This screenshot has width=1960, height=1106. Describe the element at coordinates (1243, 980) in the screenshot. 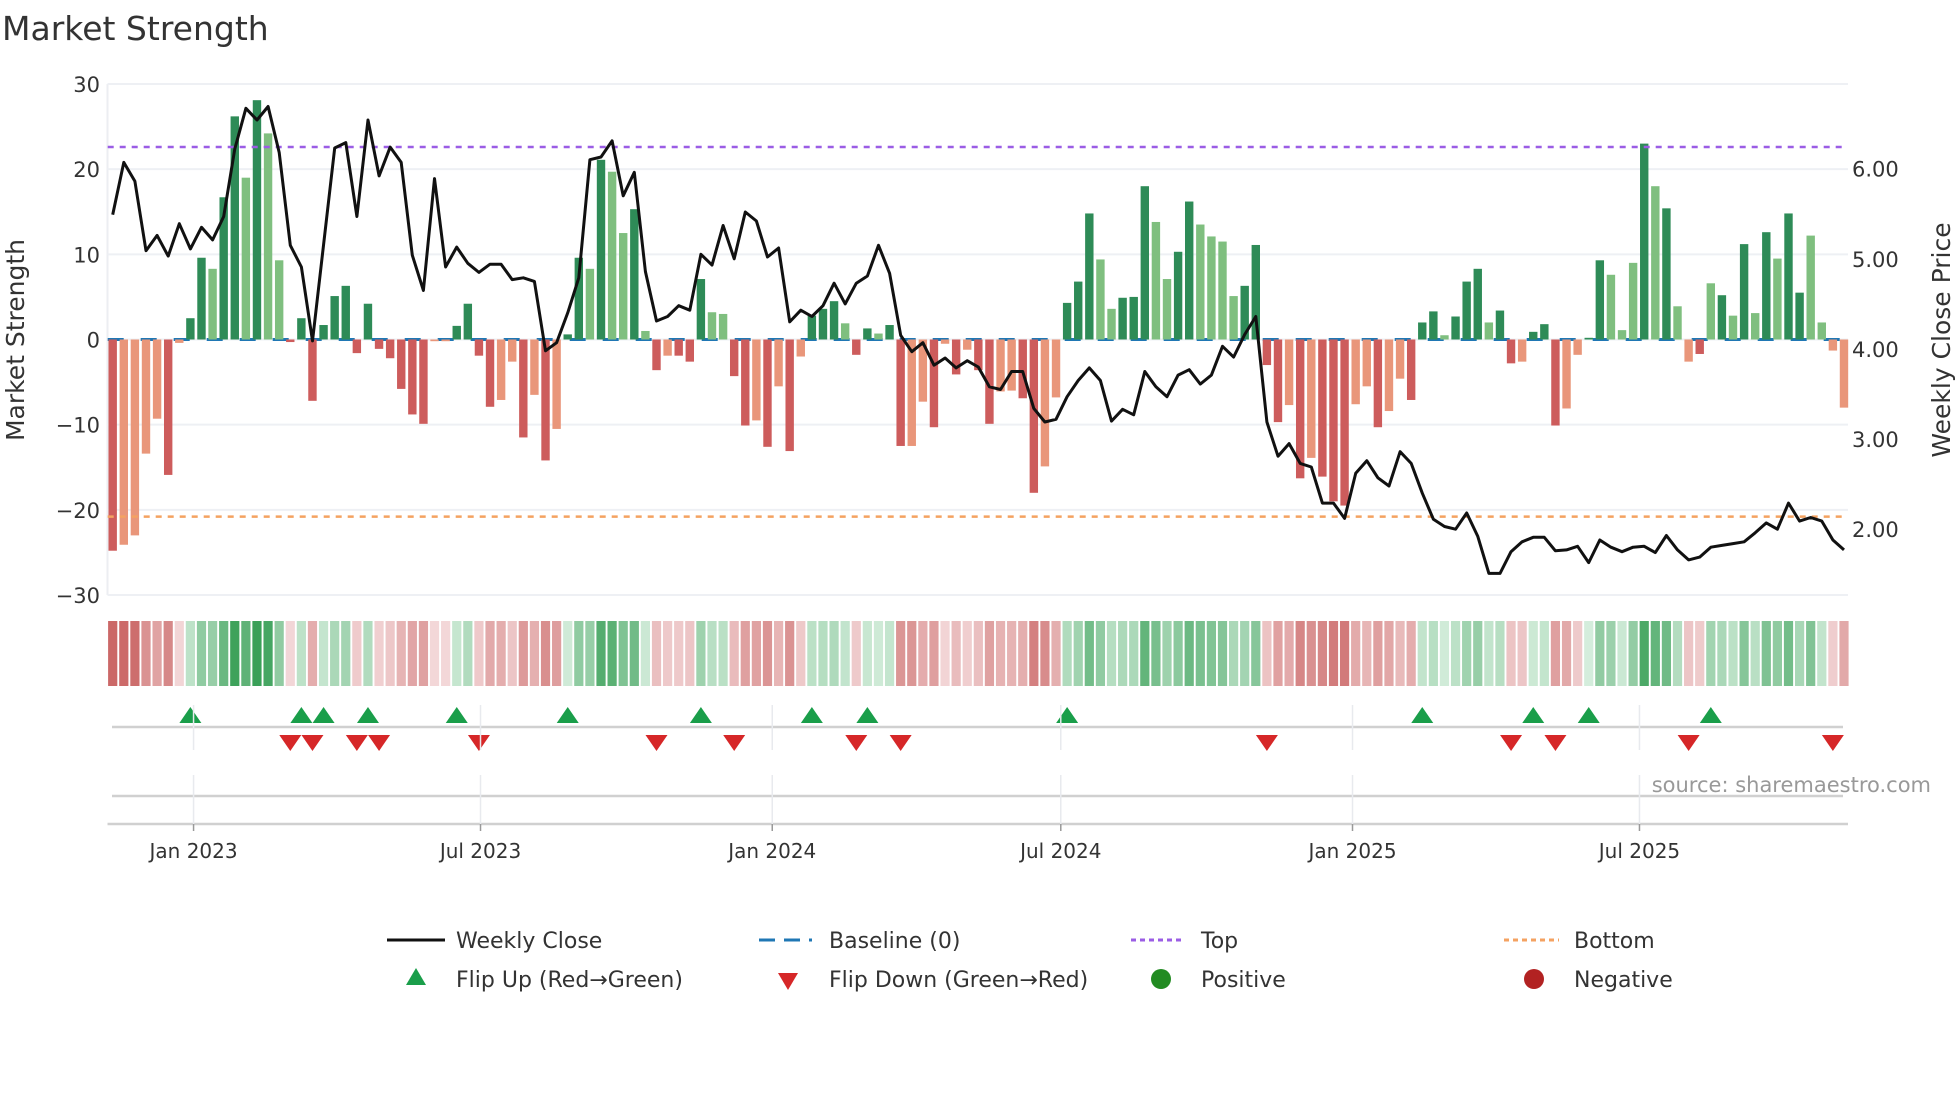

I see `legend-positive-label: Positive` at that location.